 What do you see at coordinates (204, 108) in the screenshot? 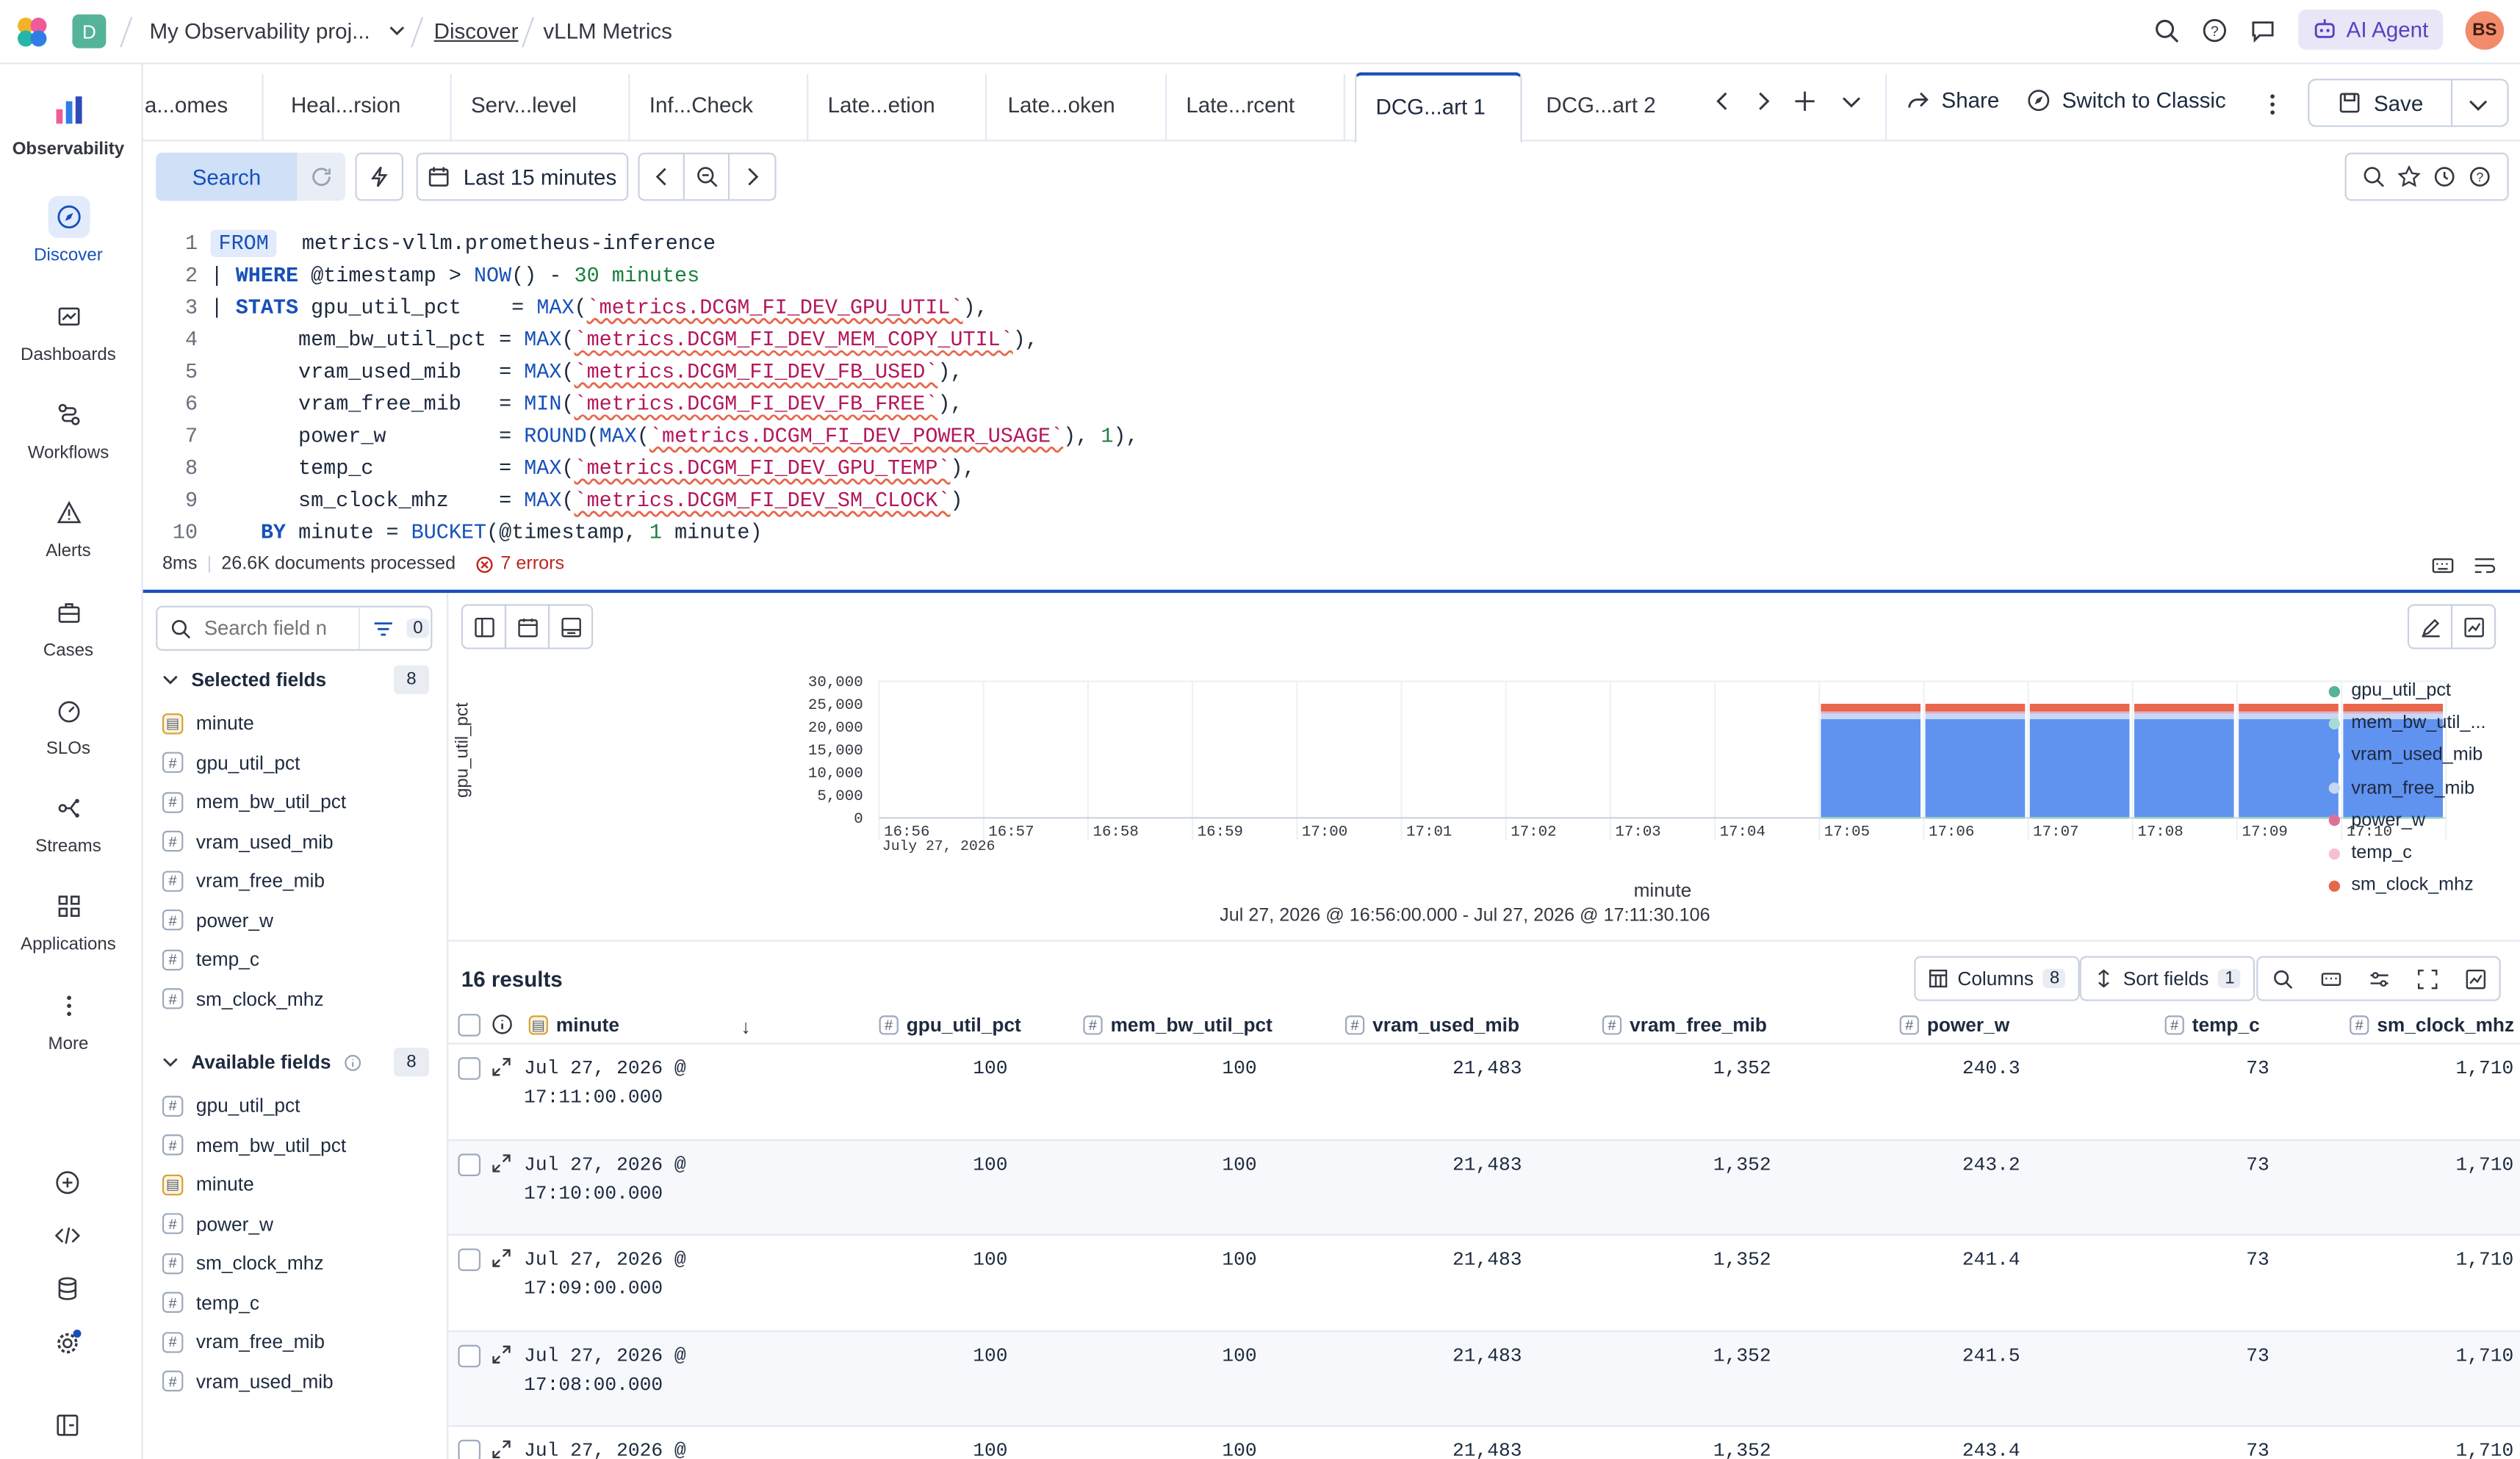
I see `tab: a...omes` at bounding box center [204, 108].